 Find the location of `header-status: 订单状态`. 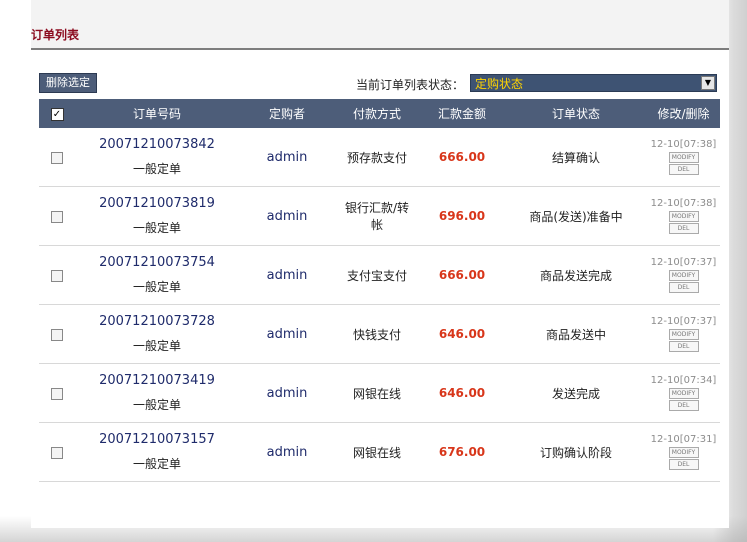

header-status: 订单状态 is located at coordinates (576, 113).